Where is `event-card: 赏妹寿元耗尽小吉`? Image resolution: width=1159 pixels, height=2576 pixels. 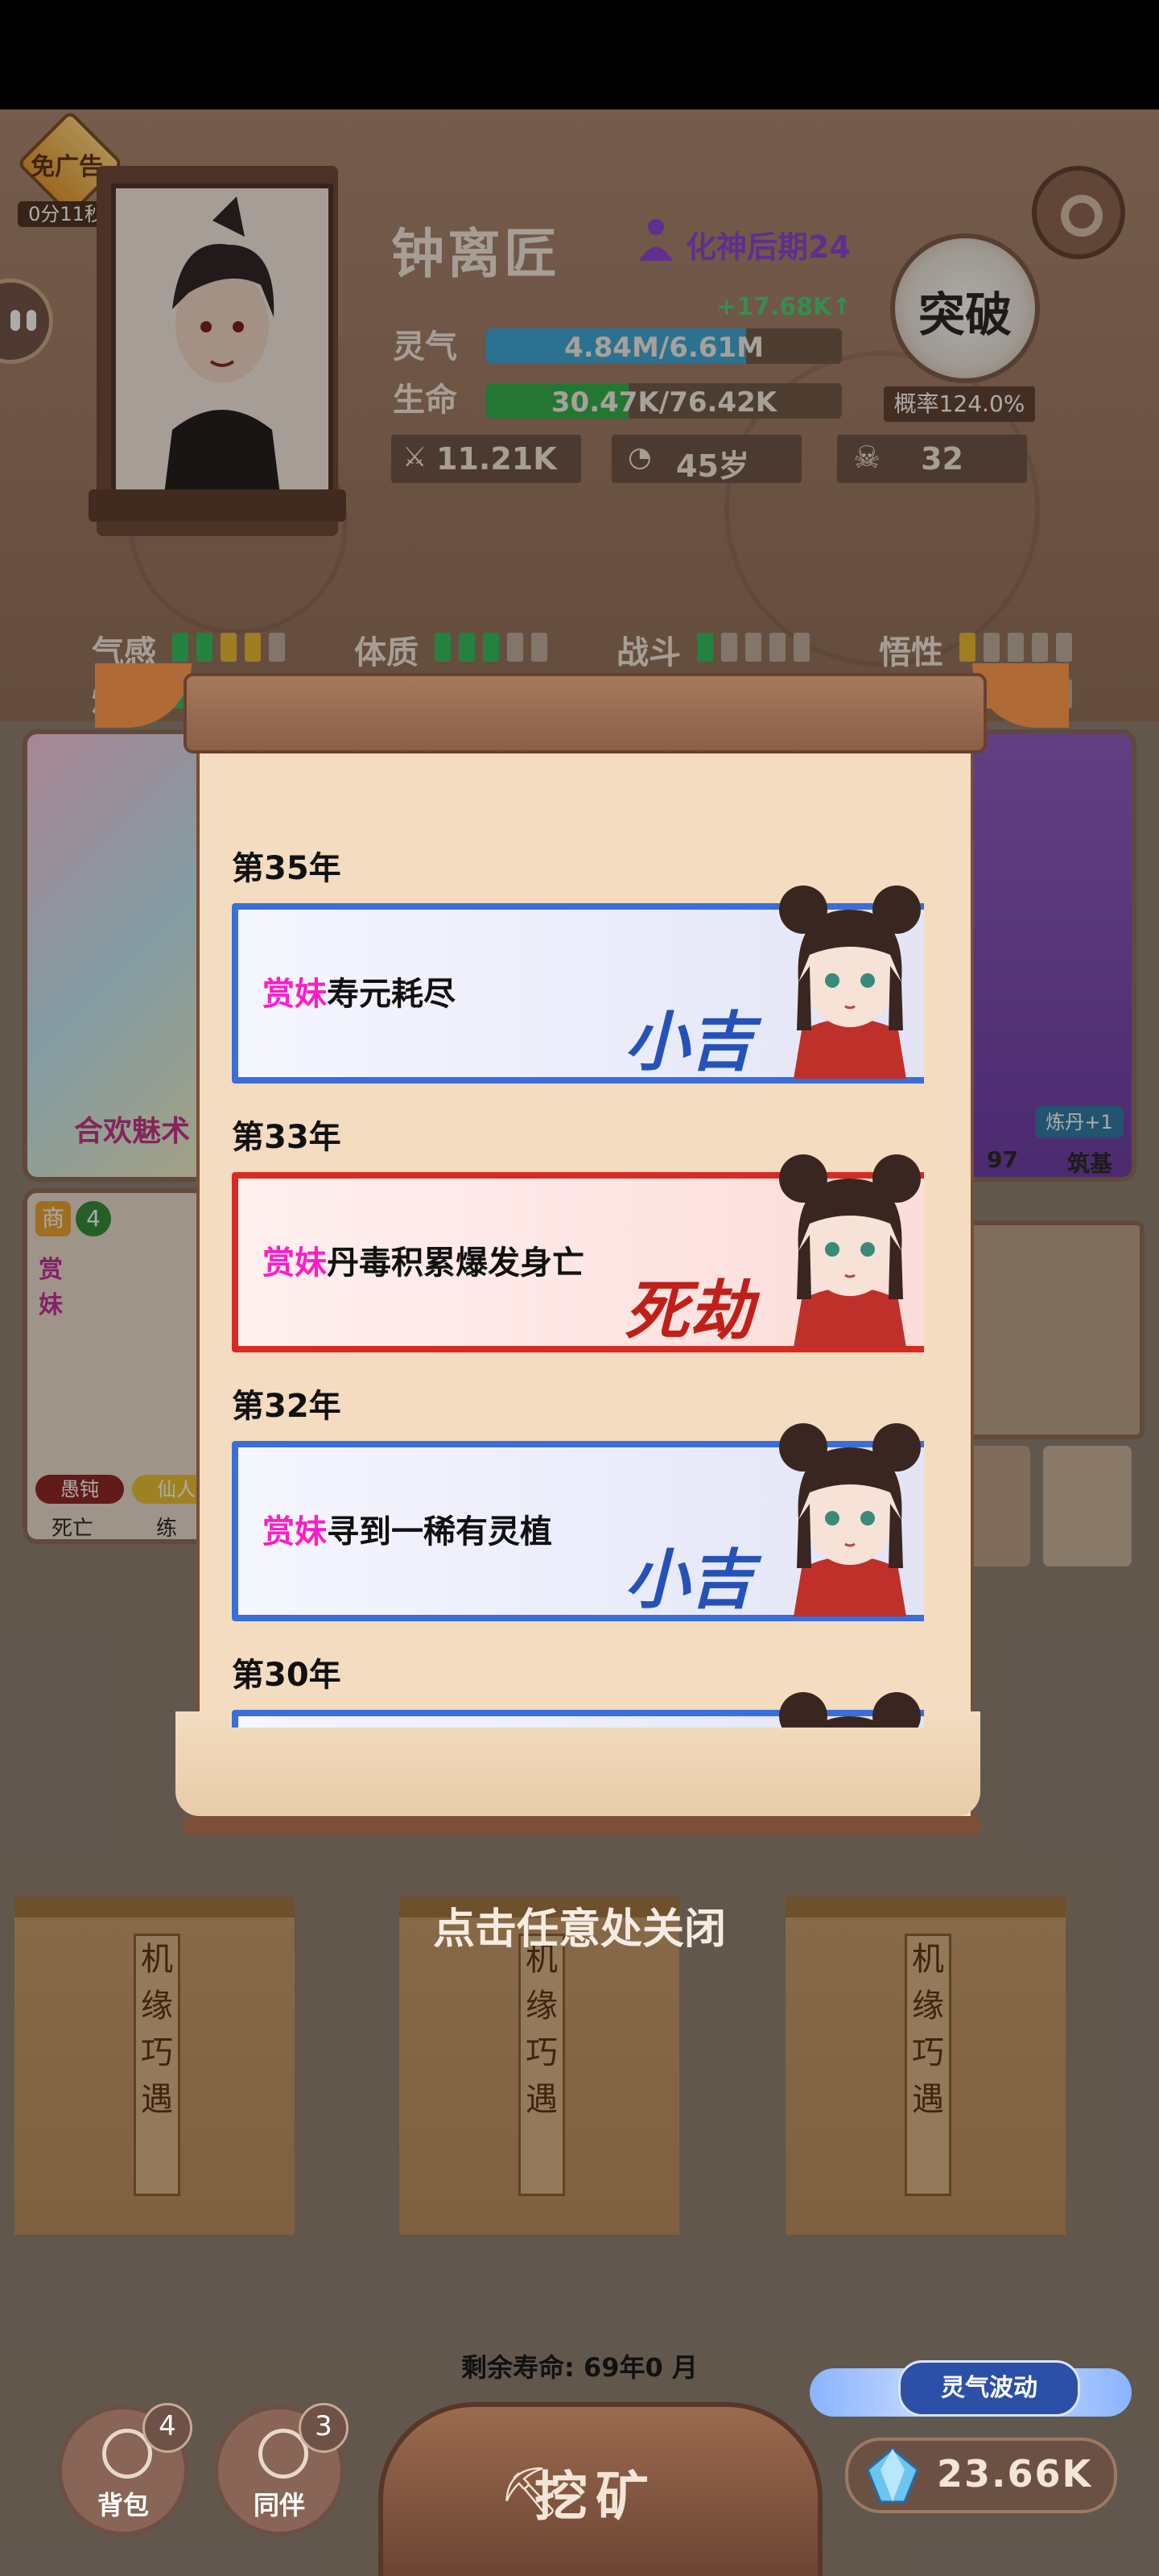
event-card: 赏妹寿元耗尽小吉 is located at coordinates (578, 985).